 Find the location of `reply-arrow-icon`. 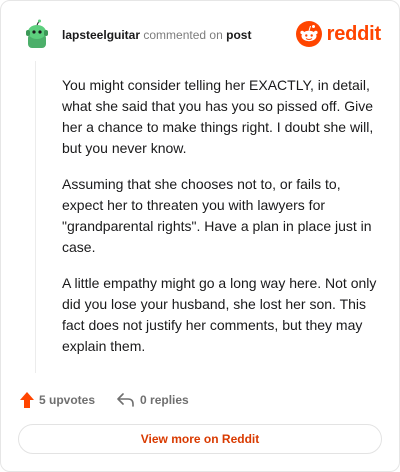

reply-arrow-icon is located at coordinates (125, 400).